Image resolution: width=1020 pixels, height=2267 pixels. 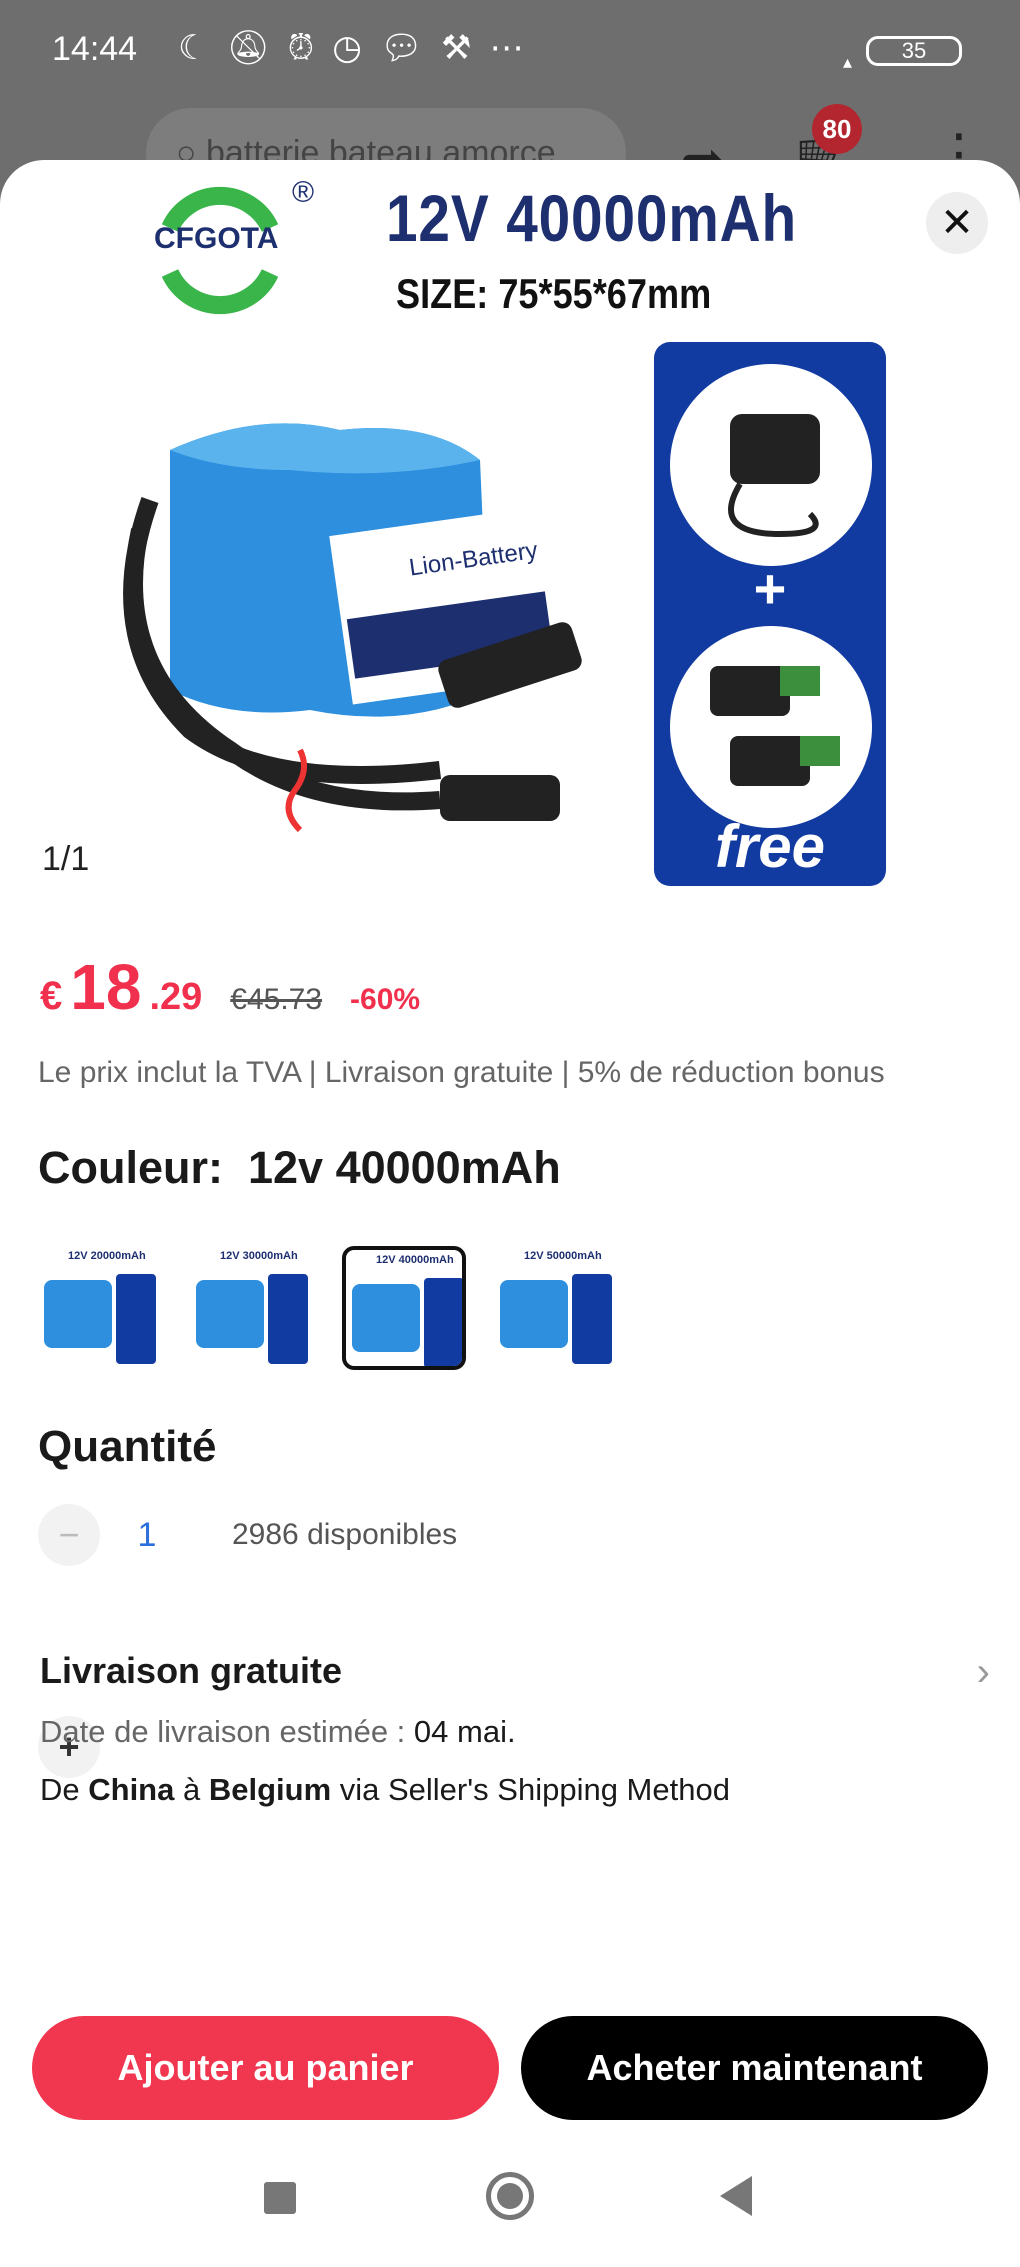 What do you see at coordinates (847, 62) in the screenshot?
I see `signal-icon: ▴` at bounding box center [847, 62].